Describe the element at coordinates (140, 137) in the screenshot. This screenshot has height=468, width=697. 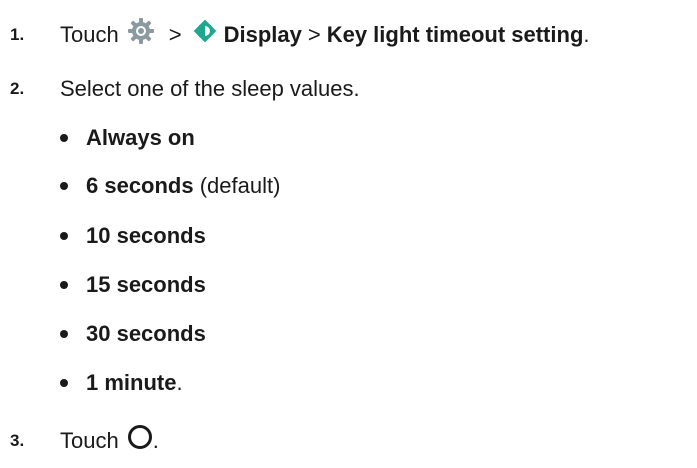
I see `option-label: Always on` at that location.